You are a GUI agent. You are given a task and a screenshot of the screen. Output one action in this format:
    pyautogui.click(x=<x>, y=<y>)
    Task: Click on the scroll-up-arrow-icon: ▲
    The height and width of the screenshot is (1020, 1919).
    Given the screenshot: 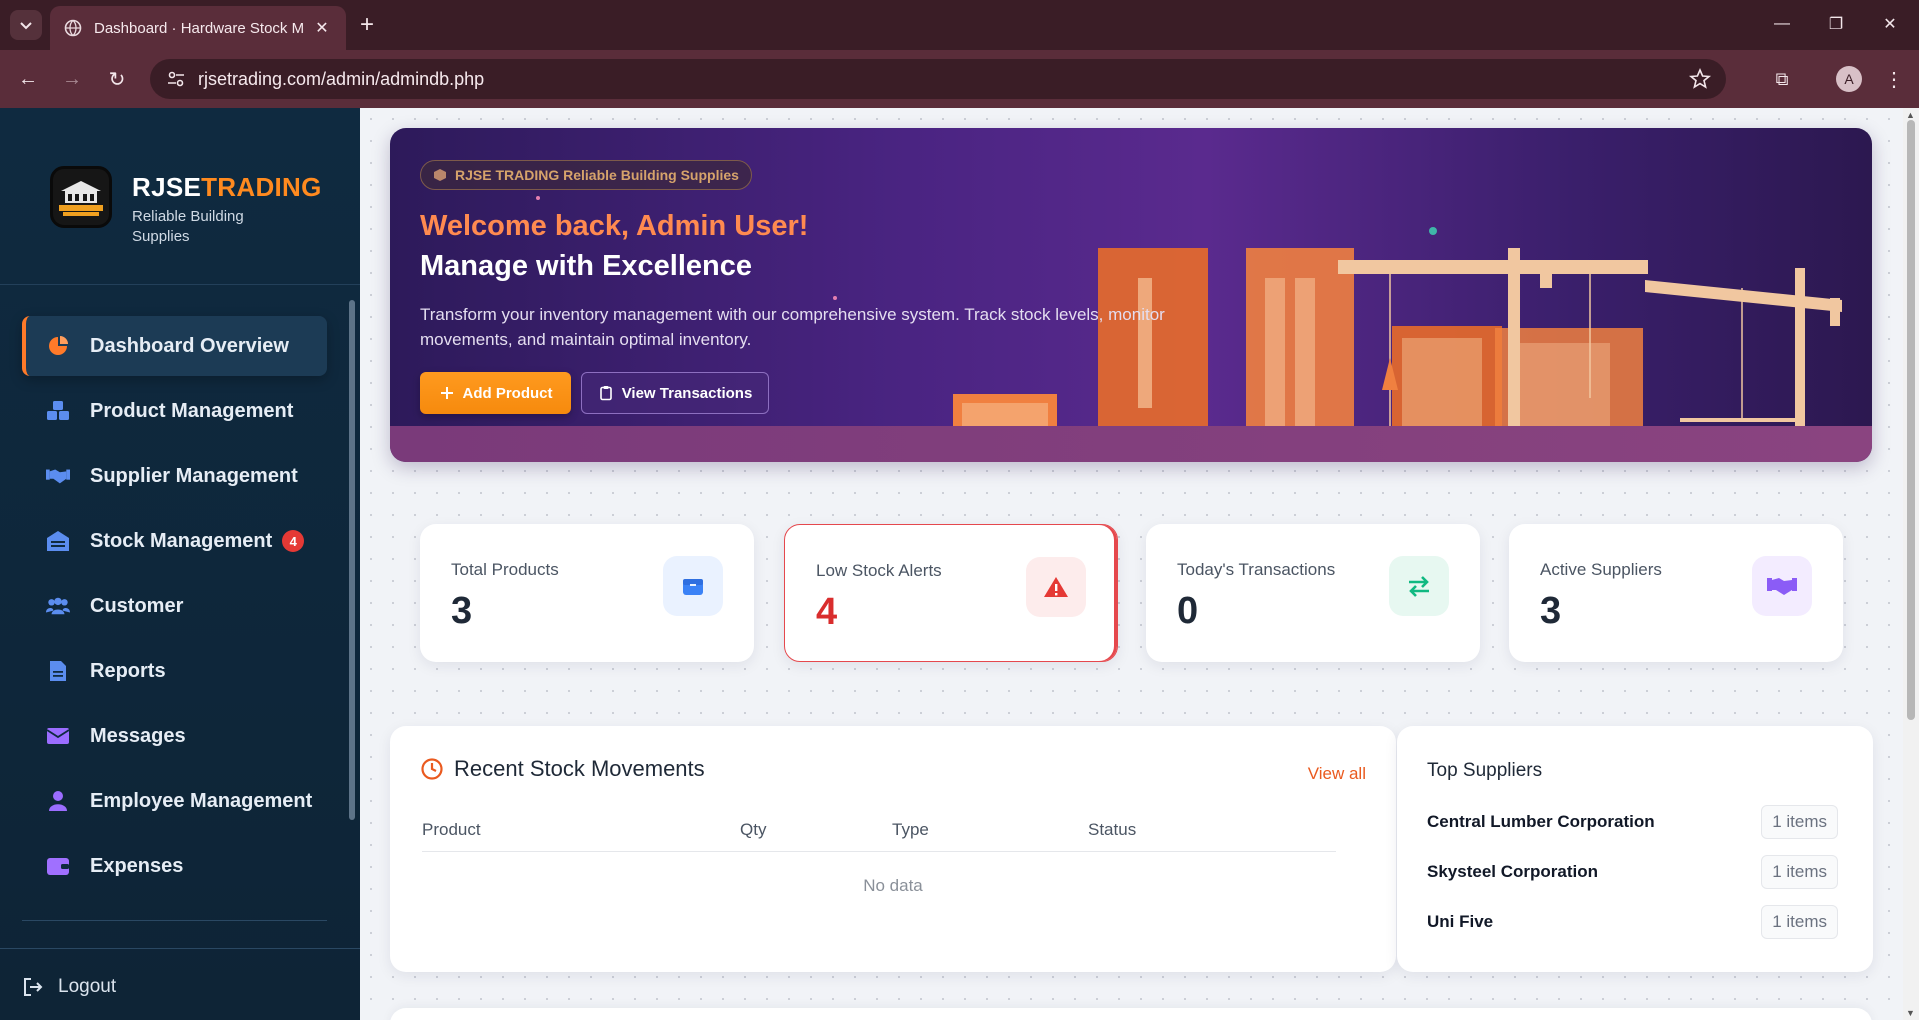 What is the action you would take?
    pyautogui.click(x=1910, y=115)
    